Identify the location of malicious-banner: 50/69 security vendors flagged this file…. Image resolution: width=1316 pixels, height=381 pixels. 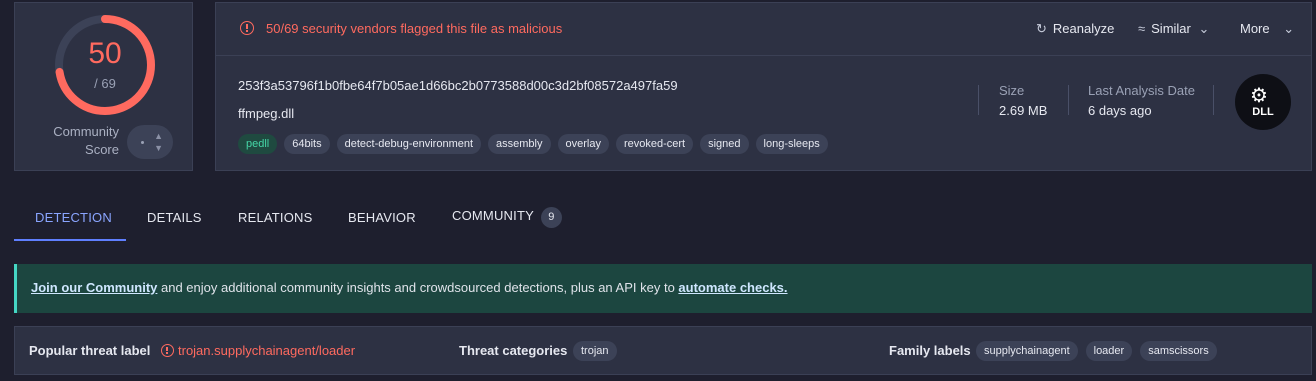
(763, 29).